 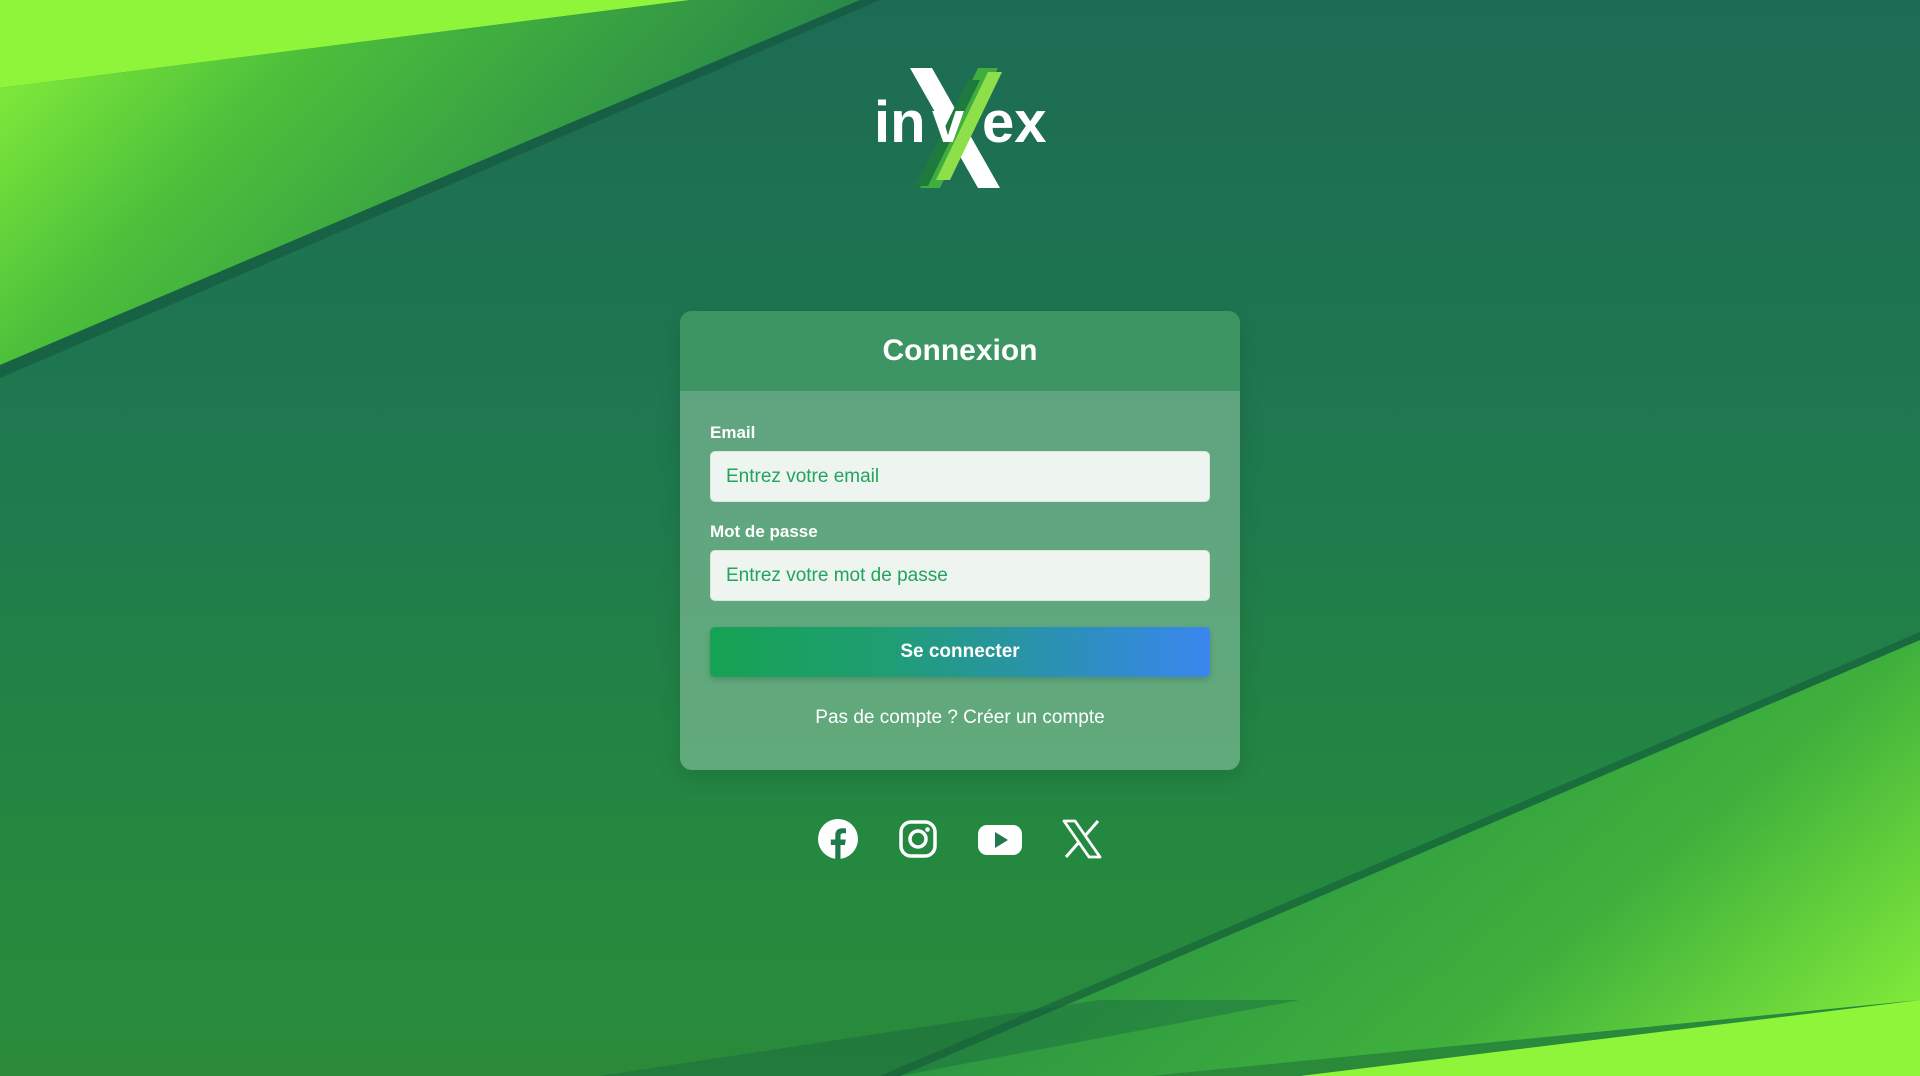 What do you see at coordinates (948, 122) in the screenshot?
I see `svg-text: v` at bounding box center [948, 122].